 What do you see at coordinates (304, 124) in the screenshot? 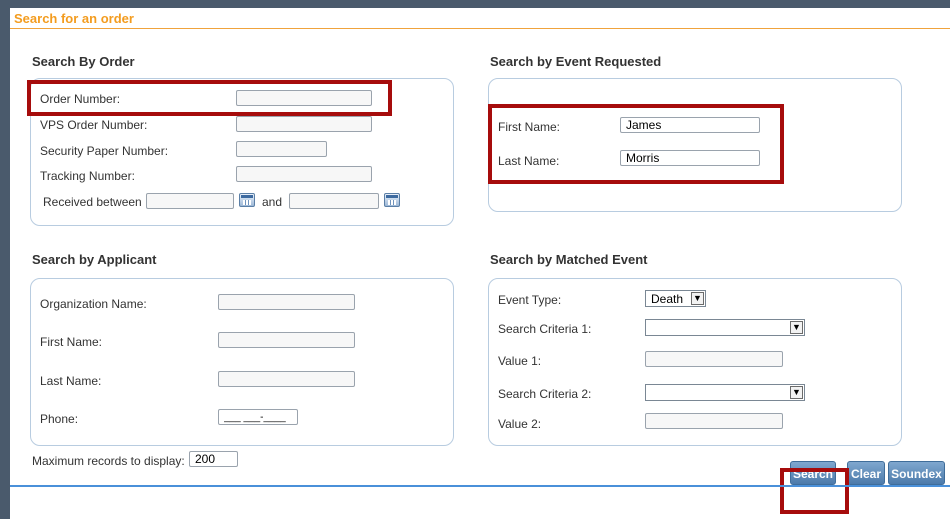
I see `vps-order-number-input` at bounding box center [304, 124].